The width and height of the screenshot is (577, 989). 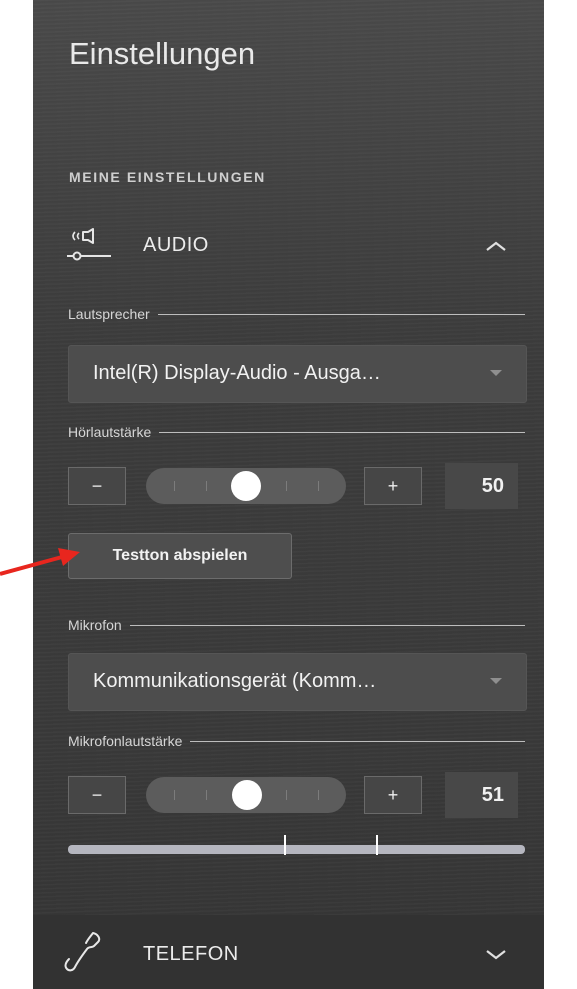 I want to click on chevron-down-icon, so click(x=496, y=955).